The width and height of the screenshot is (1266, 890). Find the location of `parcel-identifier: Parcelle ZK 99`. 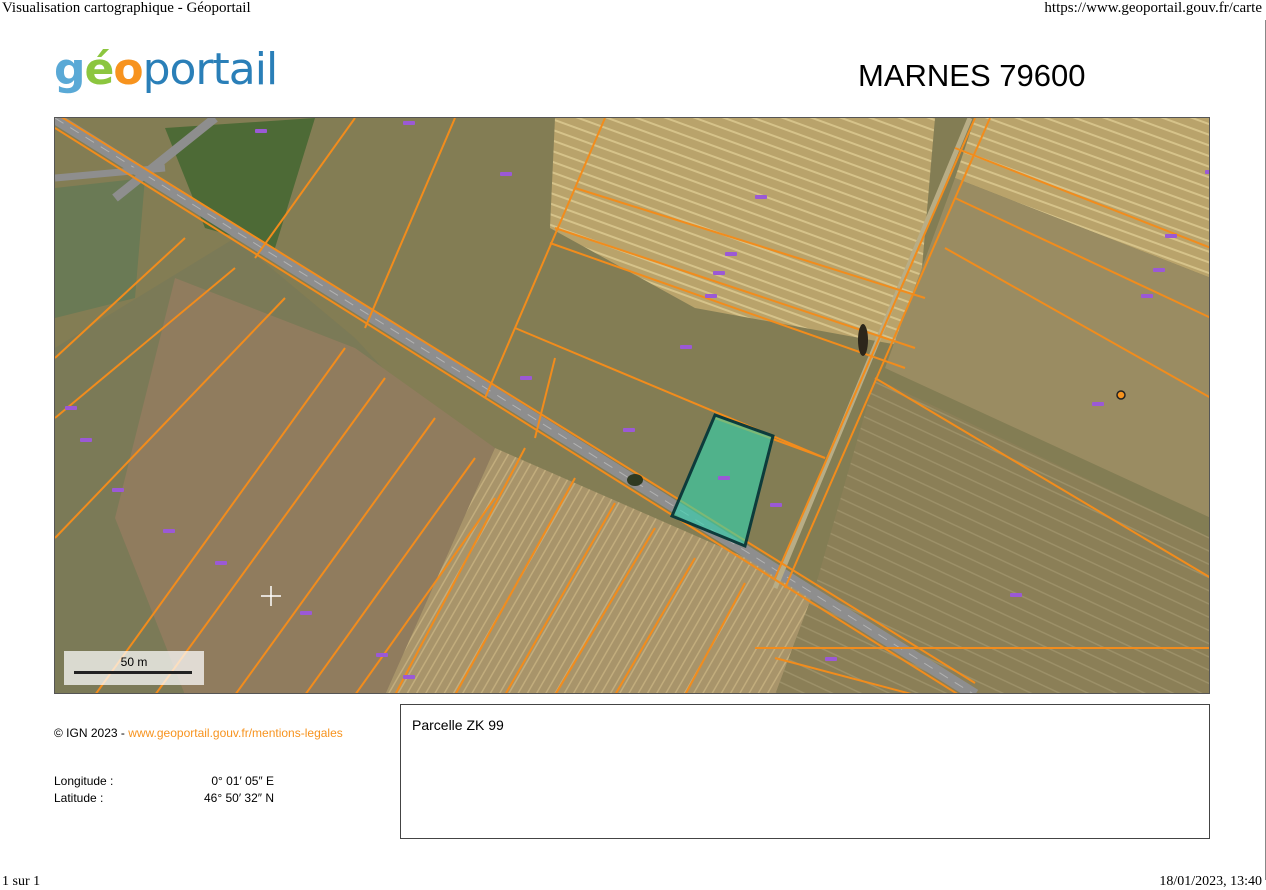

parcel-identifier: Parcelle ZK 99 is located at coordinates (458, 725).